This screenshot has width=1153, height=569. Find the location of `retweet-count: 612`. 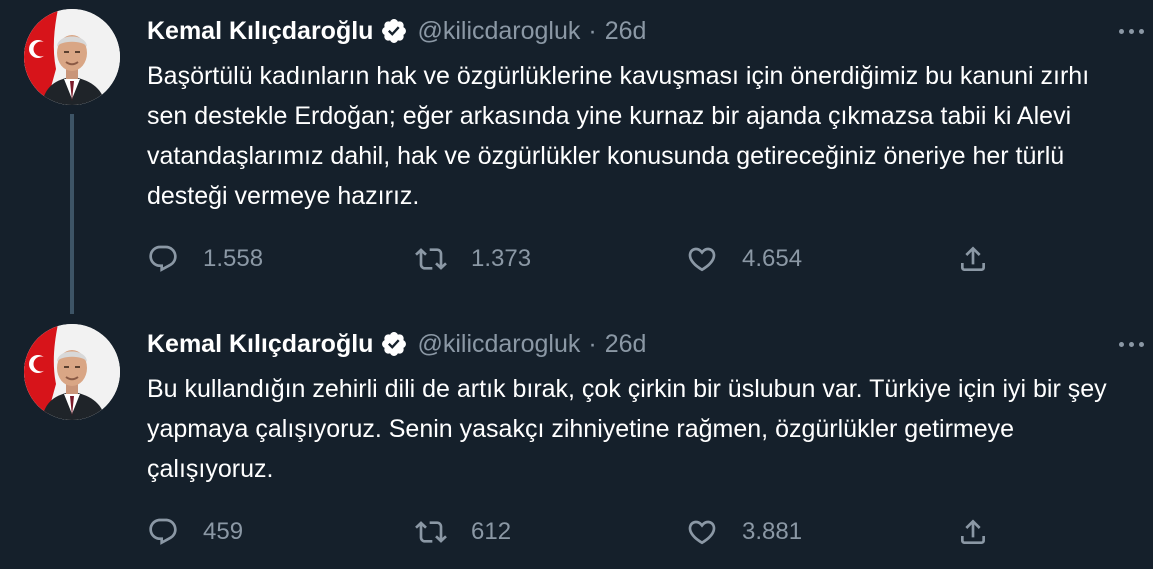

retweet-count: 612 is located at coordinates (491, 531).